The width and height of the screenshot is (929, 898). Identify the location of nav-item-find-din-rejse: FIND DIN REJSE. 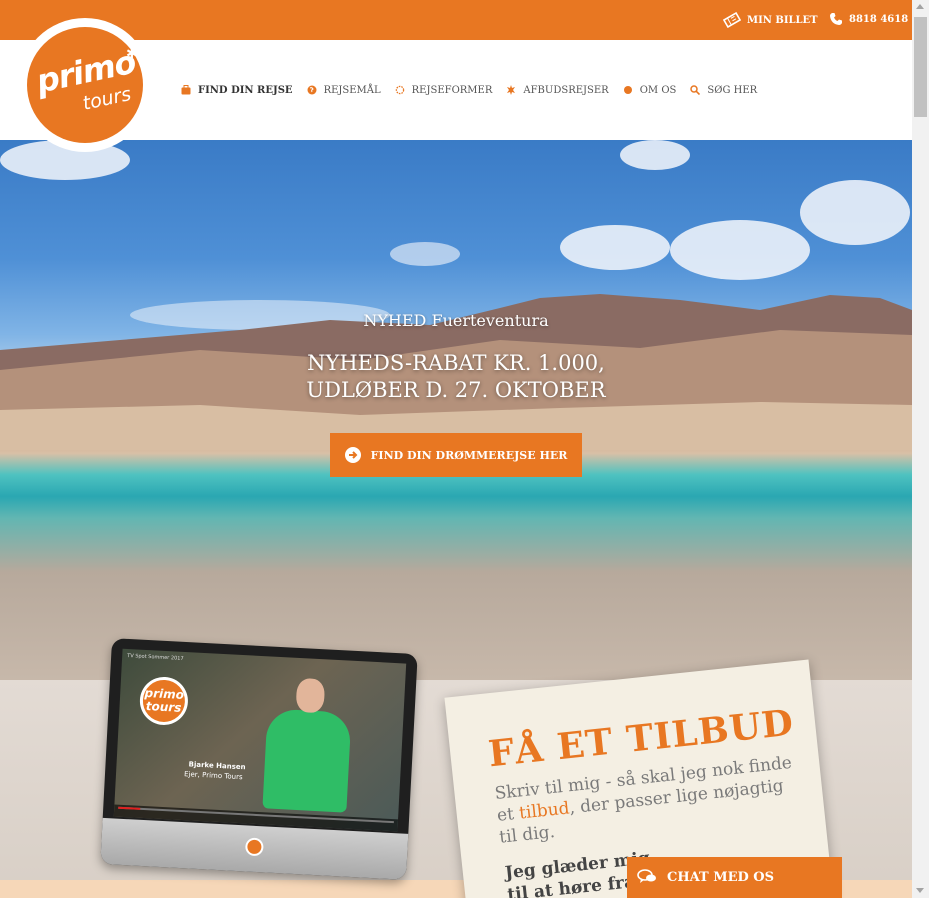
(237, 90).